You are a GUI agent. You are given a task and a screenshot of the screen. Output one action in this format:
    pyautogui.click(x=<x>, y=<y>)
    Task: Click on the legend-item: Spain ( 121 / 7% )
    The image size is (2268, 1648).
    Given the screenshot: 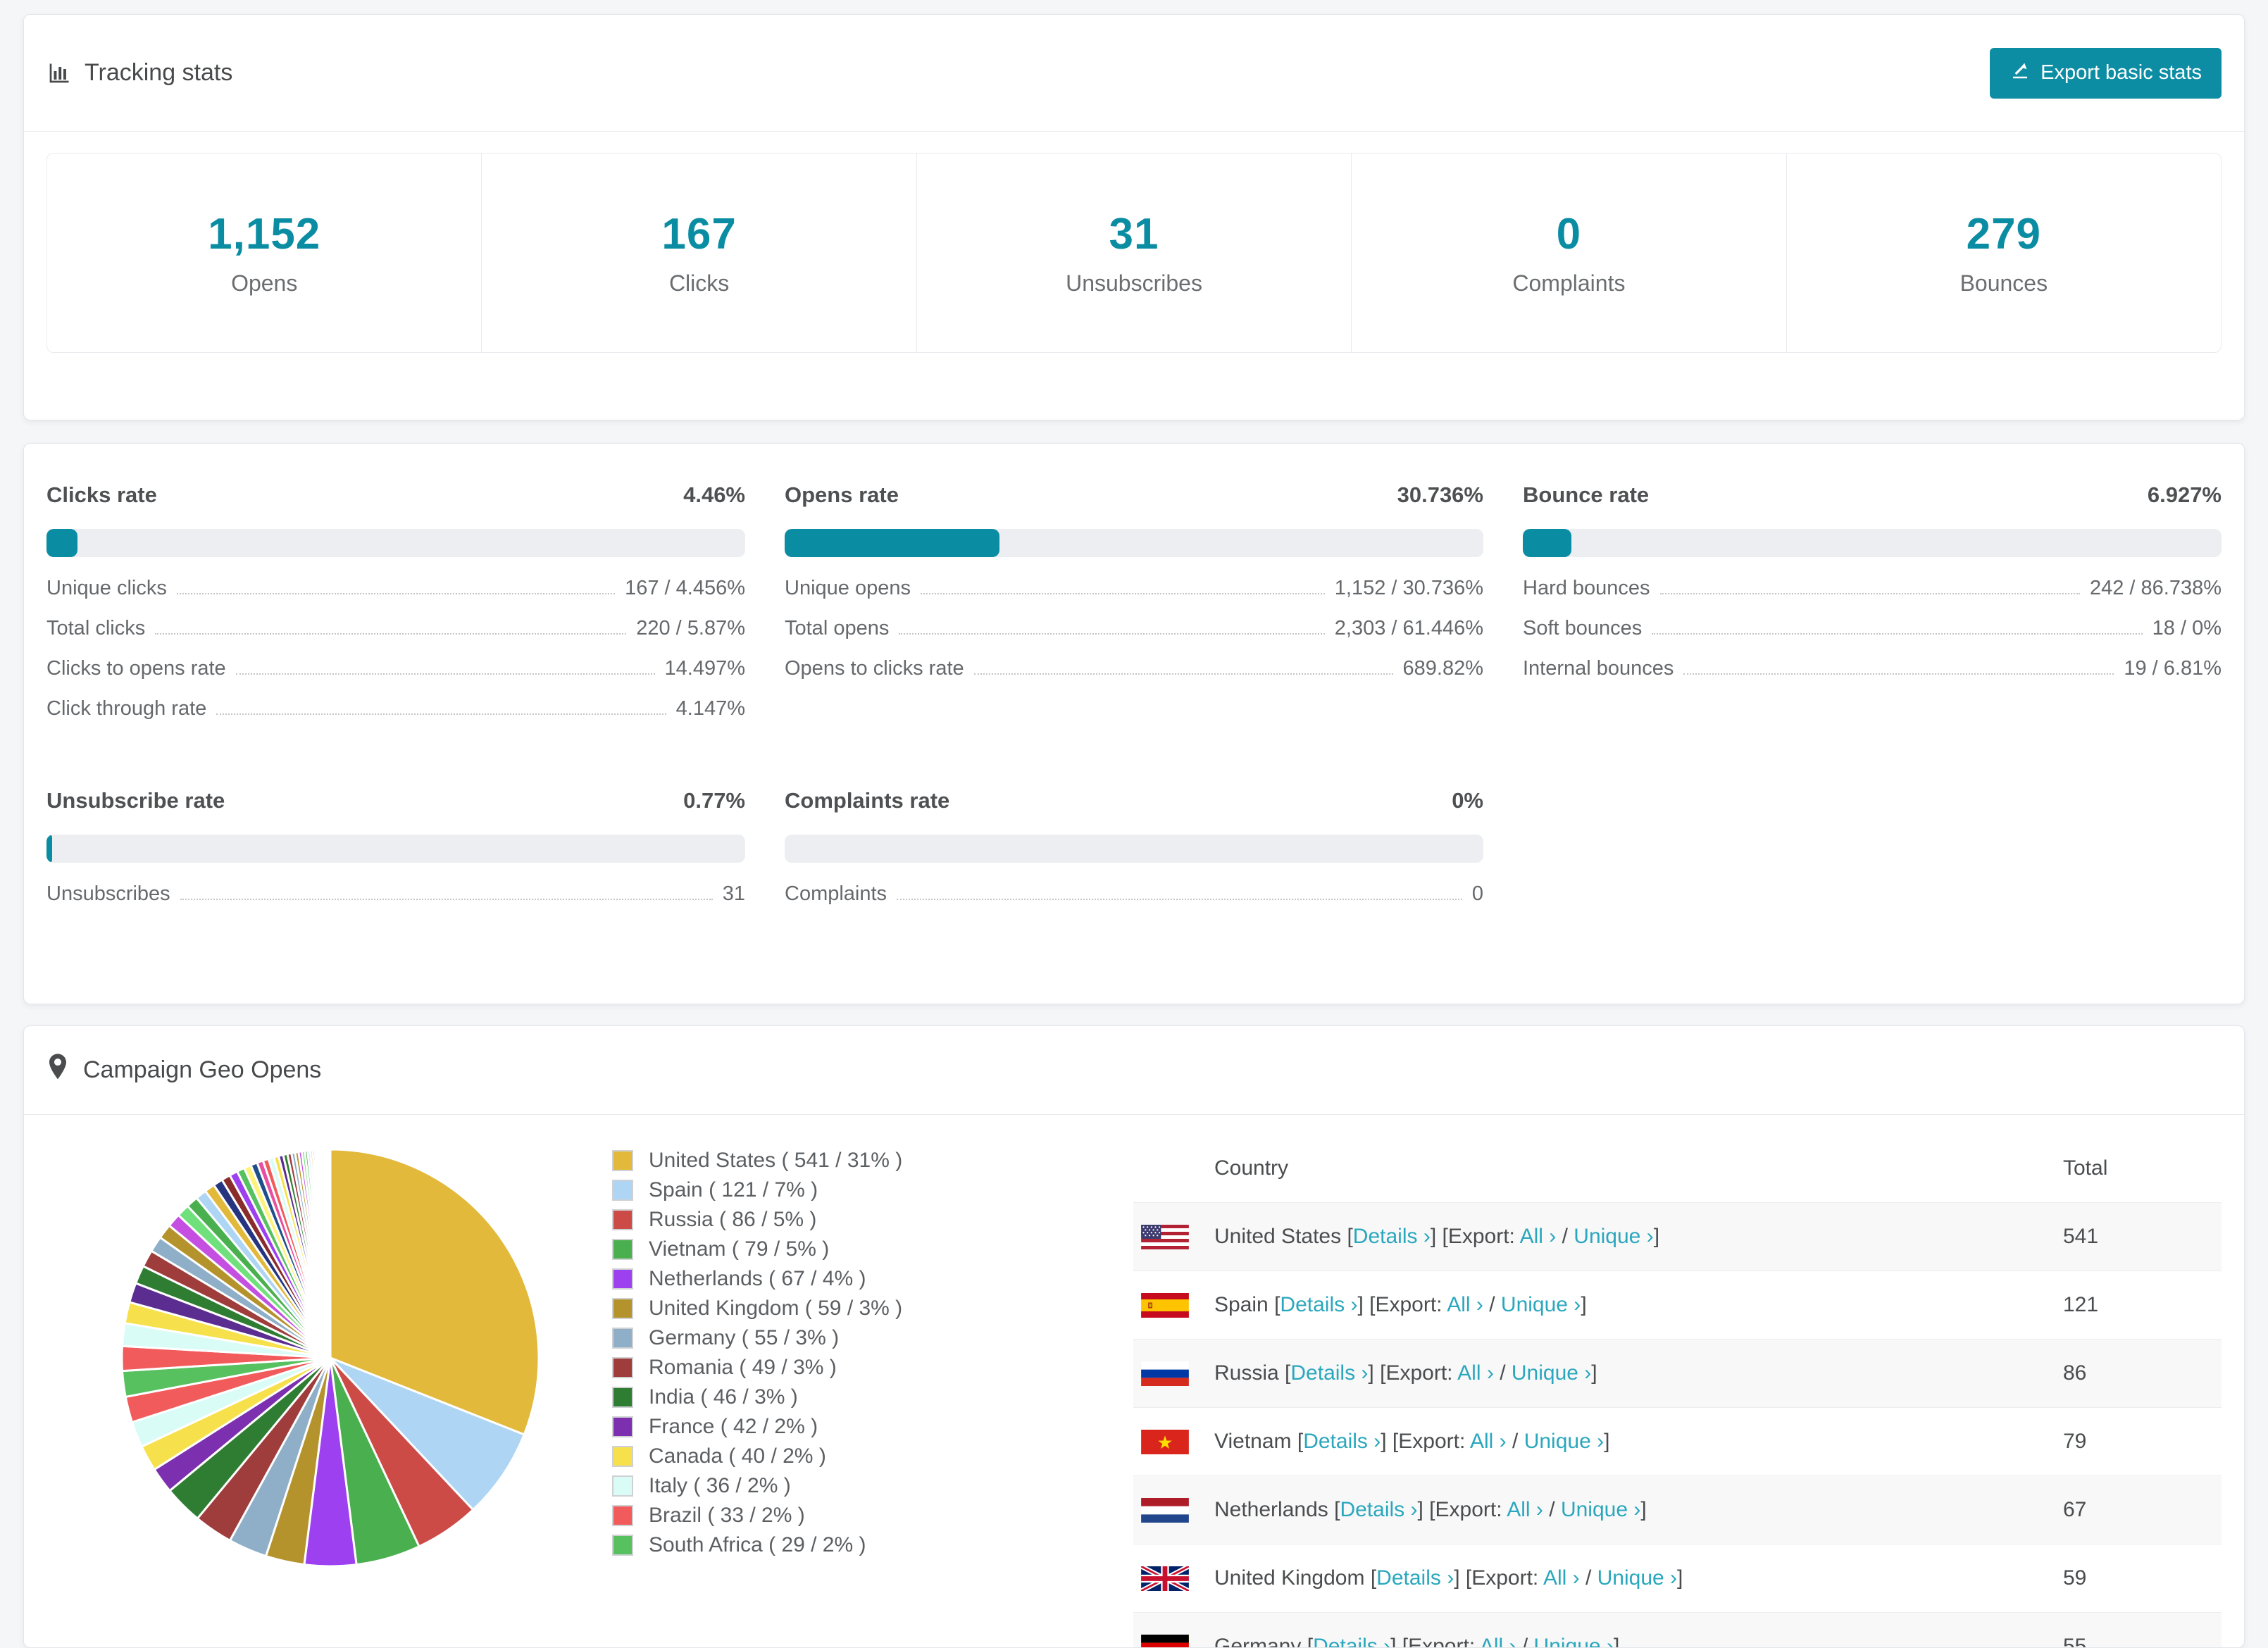 What is the action you would take?
    pyautogui.click(x=873, y=1190)
    